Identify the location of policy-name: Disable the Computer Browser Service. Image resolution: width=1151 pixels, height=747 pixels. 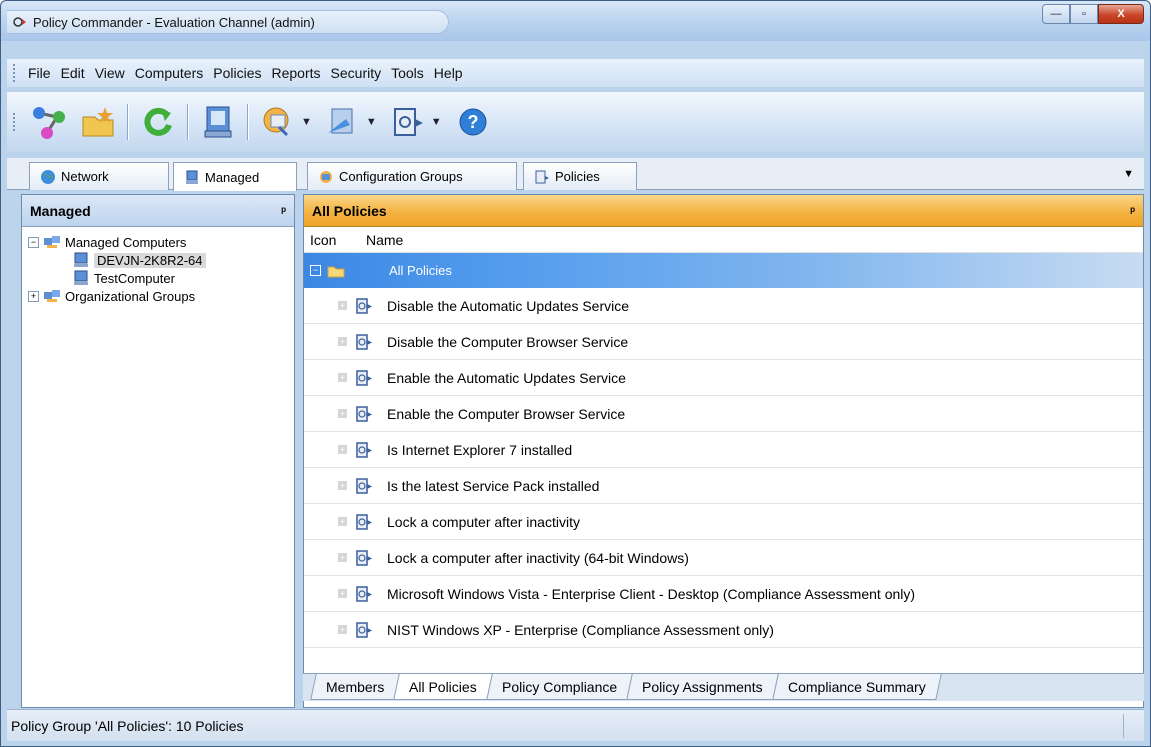
(508, 341).